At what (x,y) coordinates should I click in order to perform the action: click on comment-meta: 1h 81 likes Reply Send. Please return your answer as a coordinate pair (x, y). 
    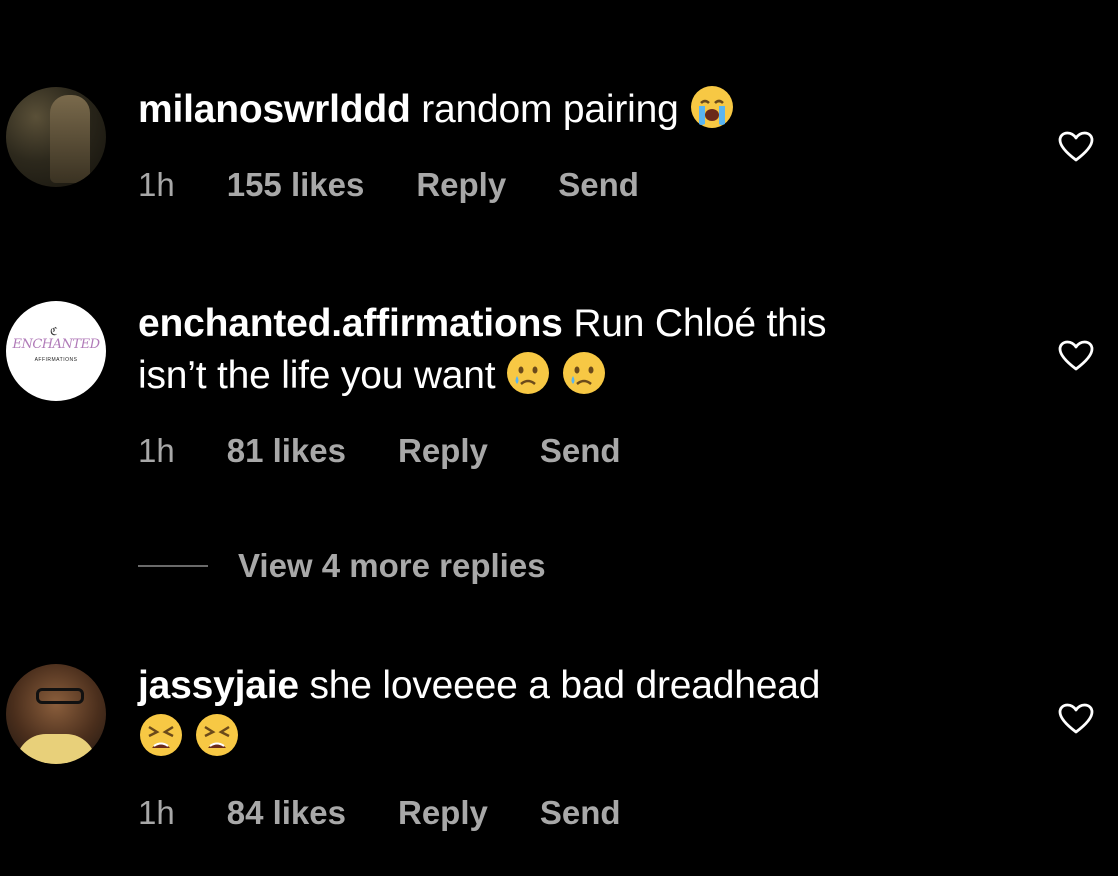
    Looking at the image, I should click on (379, 451).